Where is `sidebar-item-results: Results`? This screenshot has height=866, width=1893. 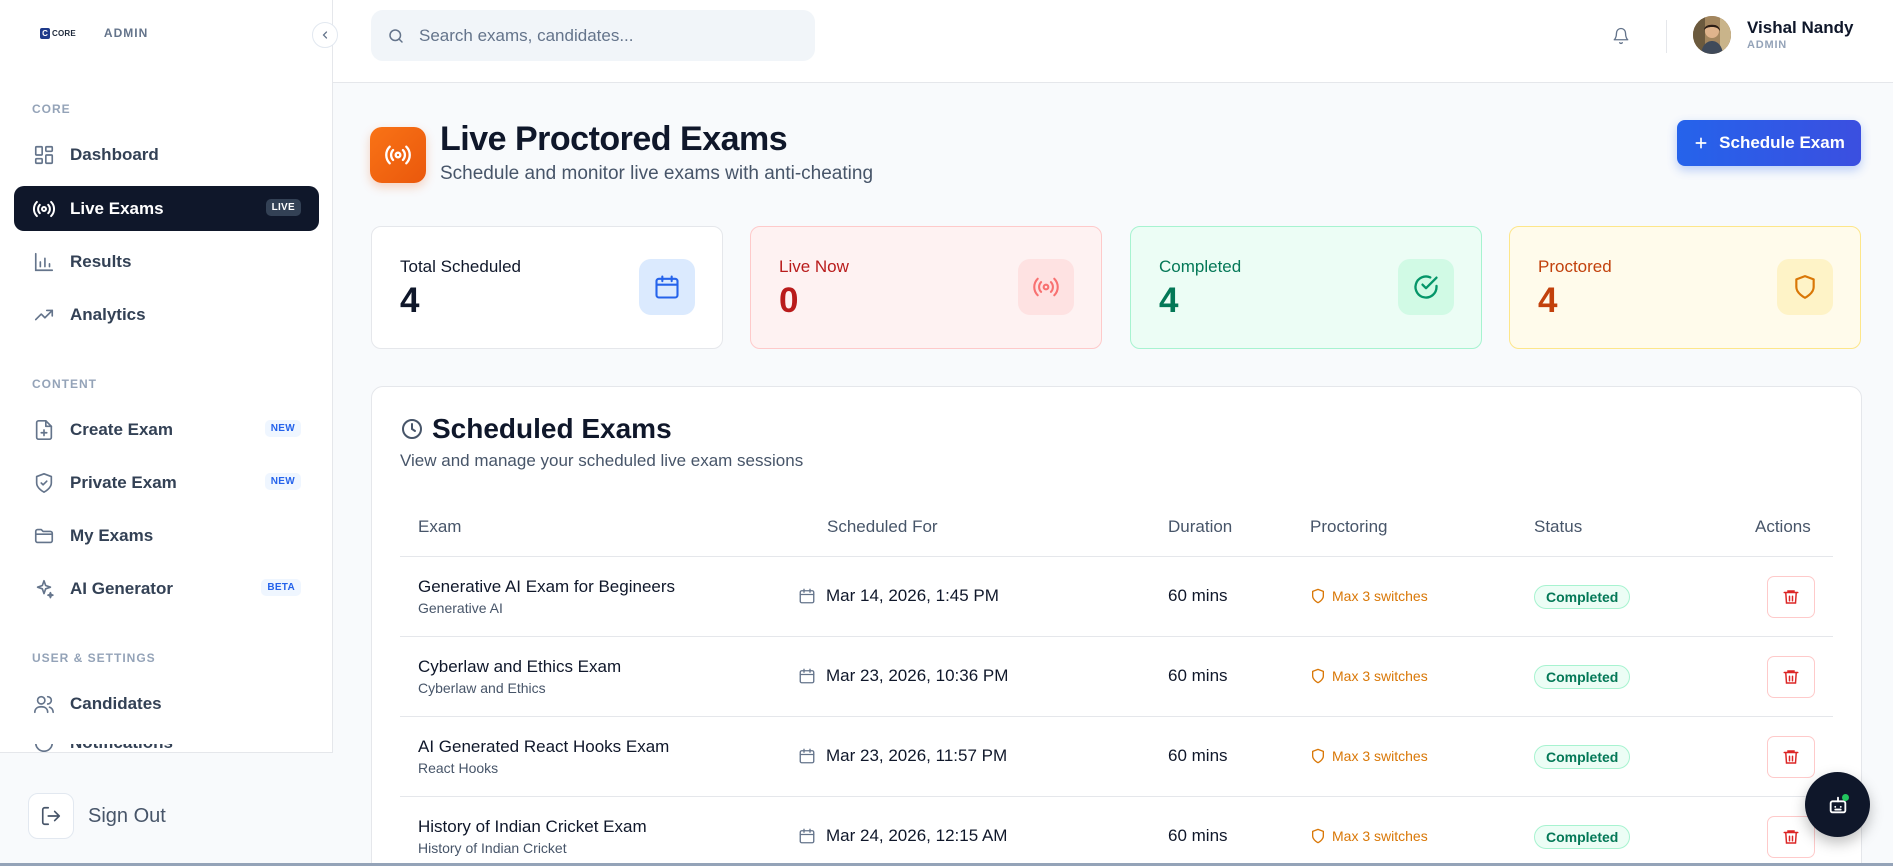 sidebar-item-results: Results is located at coordinates (166, 261).